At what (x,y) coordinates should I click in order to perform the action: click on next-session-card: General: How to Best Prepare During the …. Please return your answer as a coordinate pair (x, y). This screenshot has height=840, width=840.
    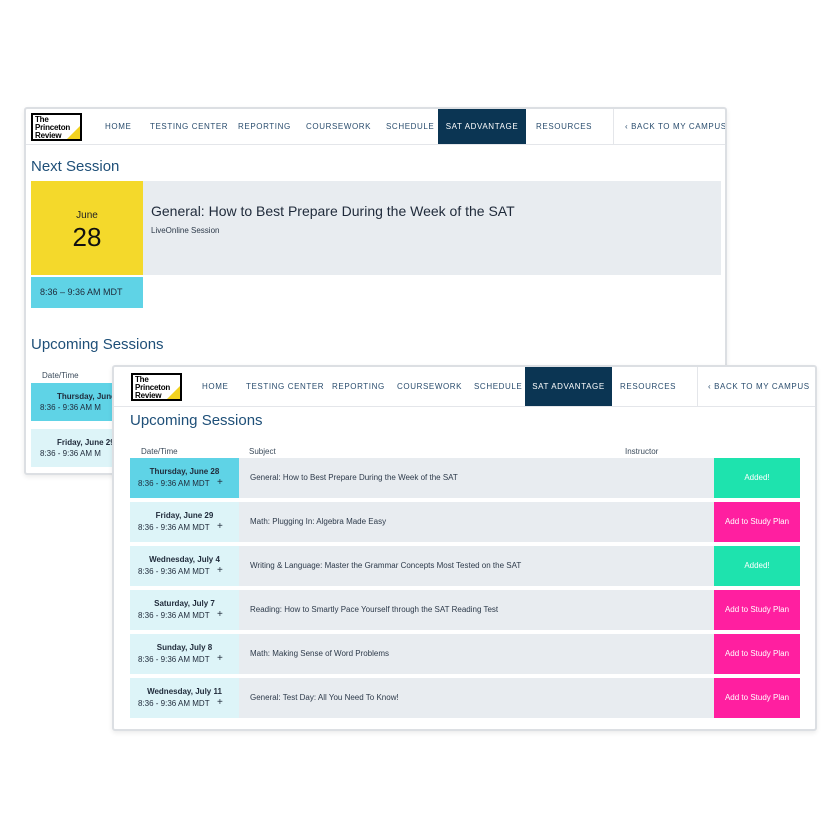
    Looking at the image, I should click on (432, 228).